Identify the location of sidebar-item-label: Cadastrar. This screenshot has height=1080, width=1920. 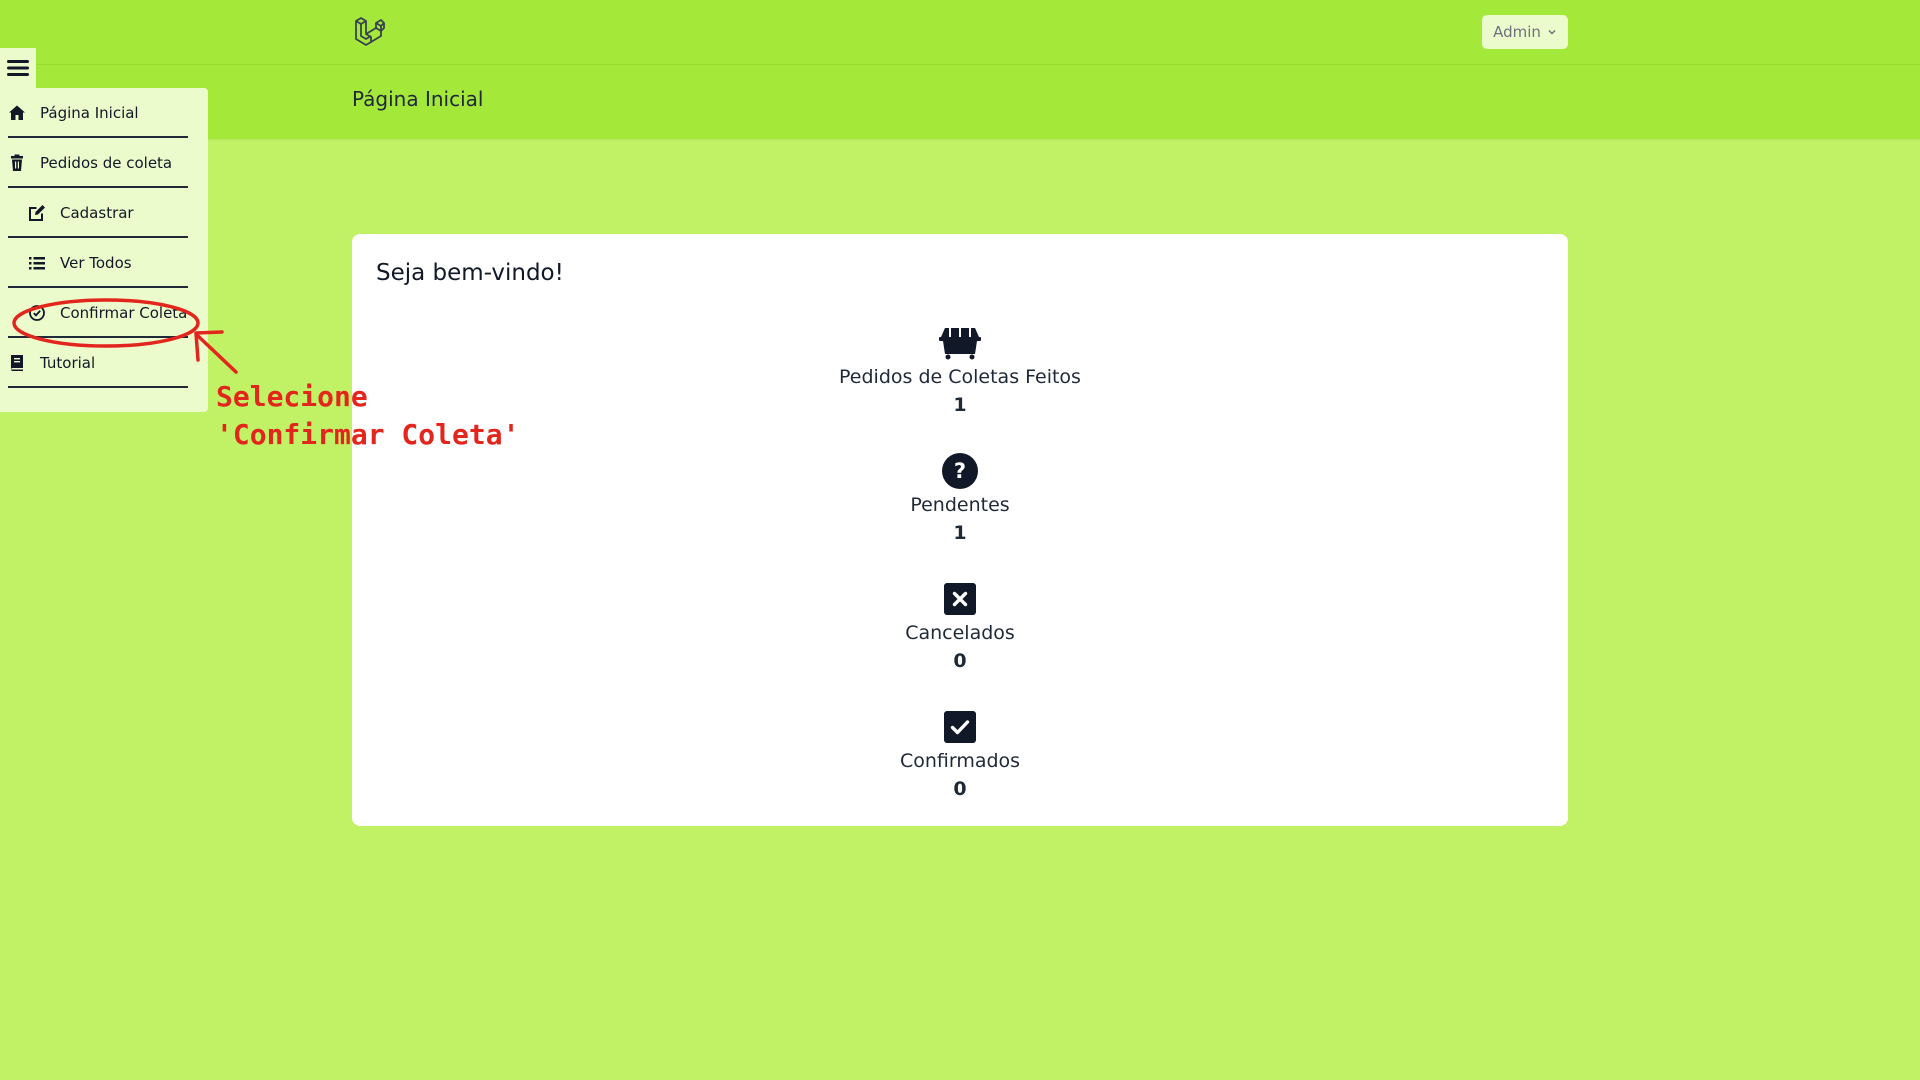
(97, 213).